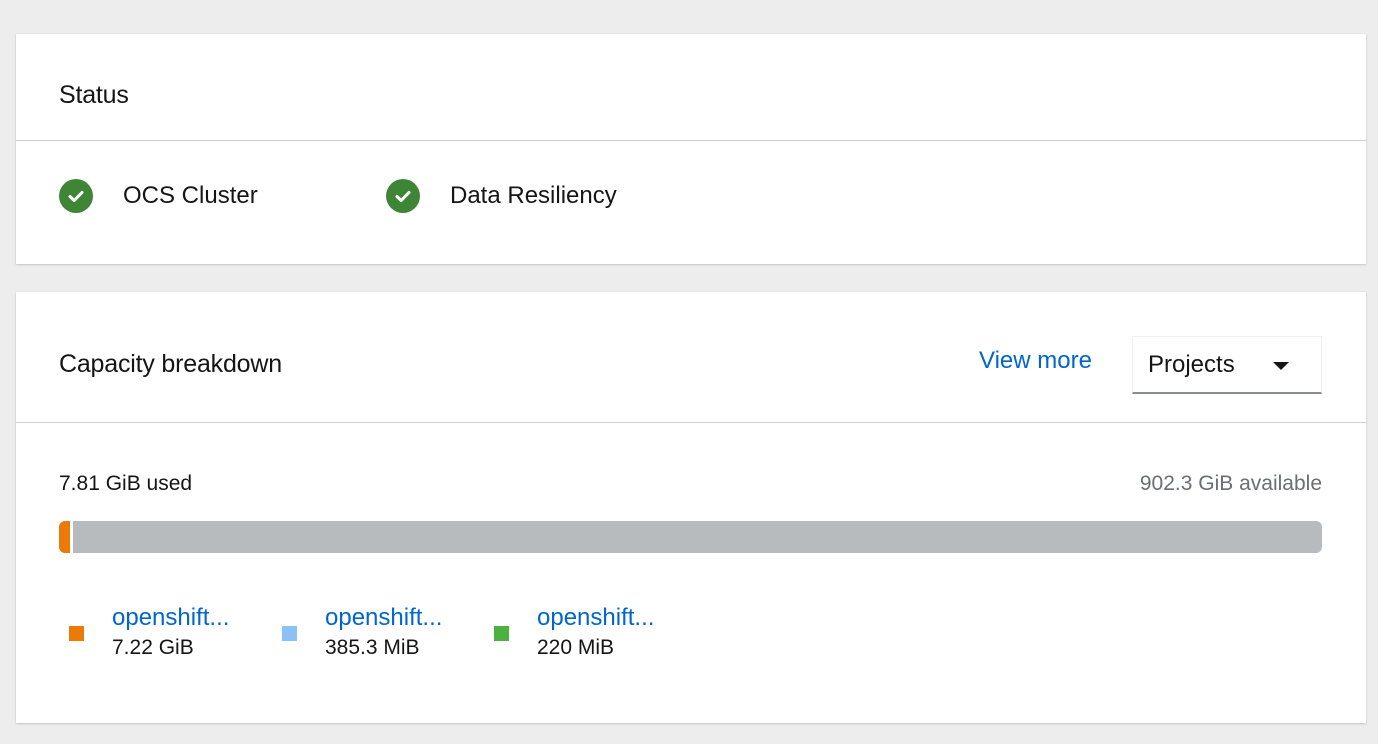 The height and width of the screenshot is (744, 1378). What do you see at coordinates (691, 87) in the screenshot?
I see `status-card-header: Status` at bounding box center [691, 87].